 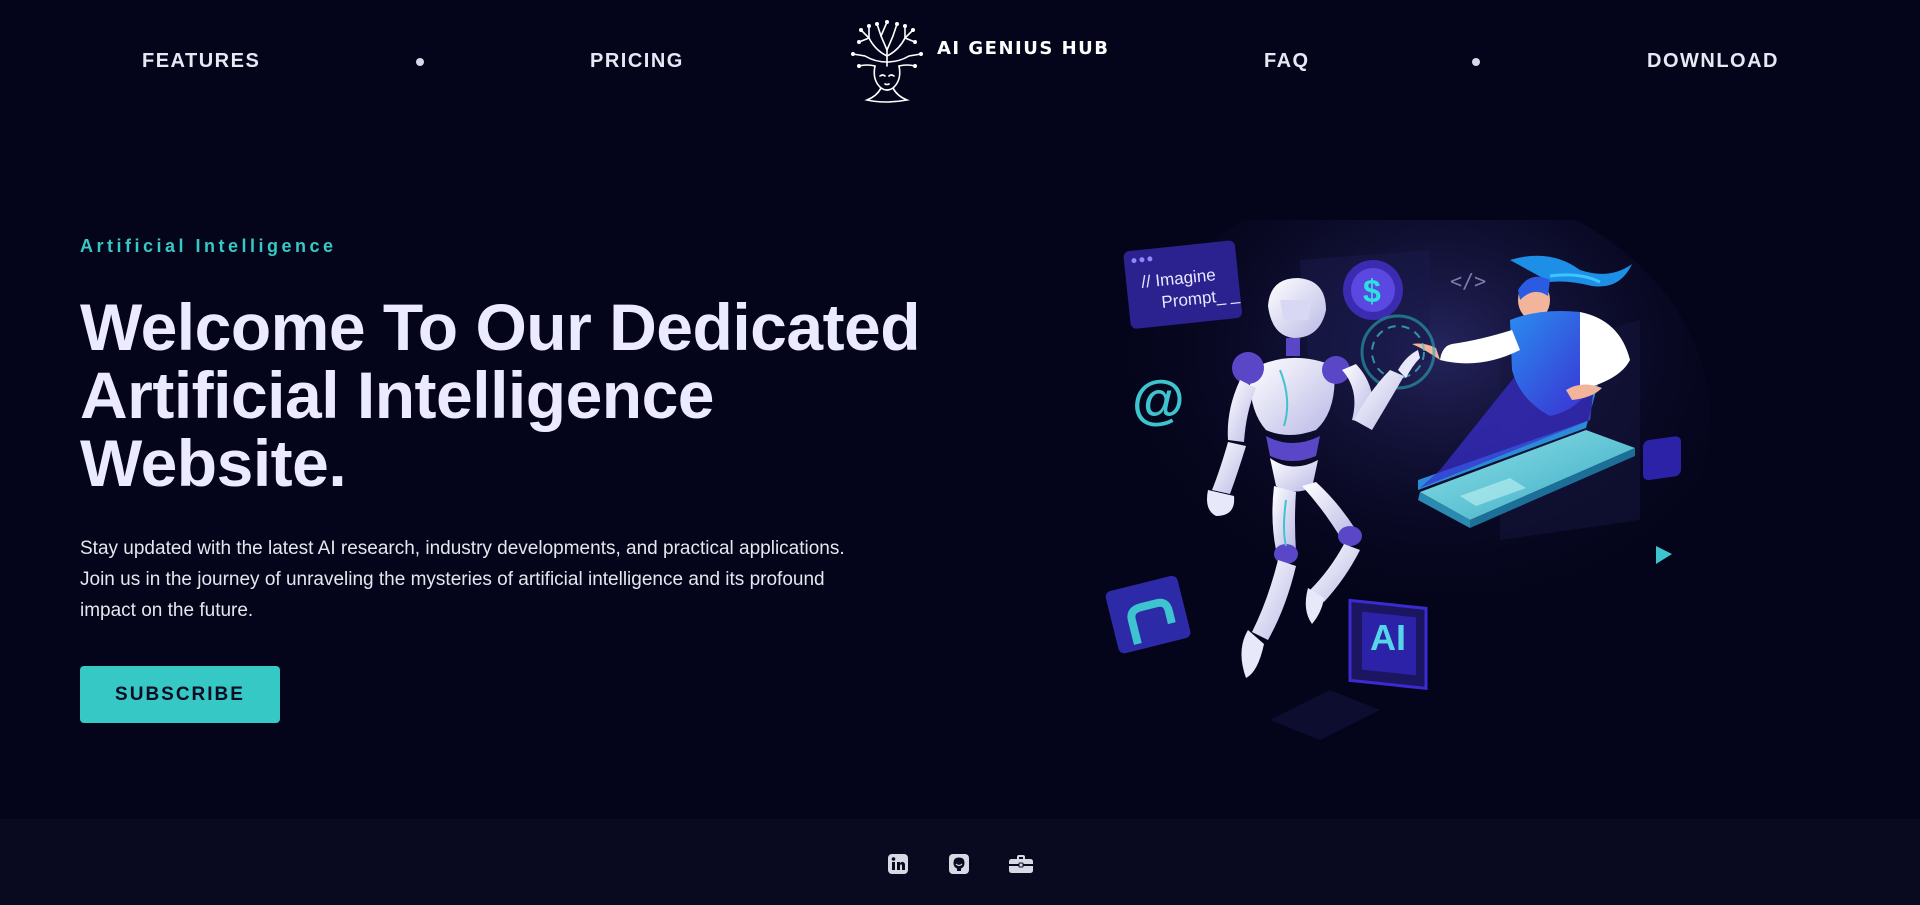 What do you see at coordinates (1287, 61) in the screenshot?
I see `nav-link-faq: FAQ` at bounding box center [1287, 61].